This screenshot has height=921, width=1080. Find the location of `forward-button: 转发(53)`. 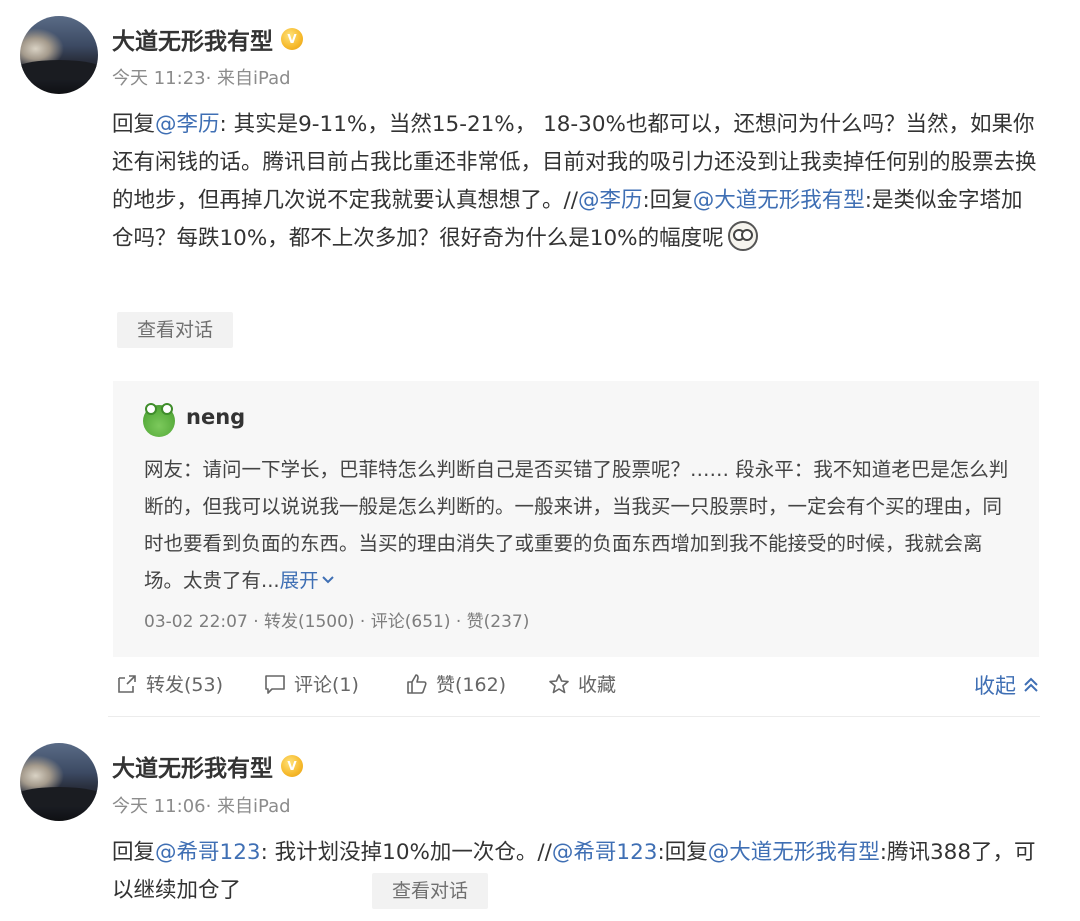

forward-button: 转发(53) is located at coordinates (169, 683).